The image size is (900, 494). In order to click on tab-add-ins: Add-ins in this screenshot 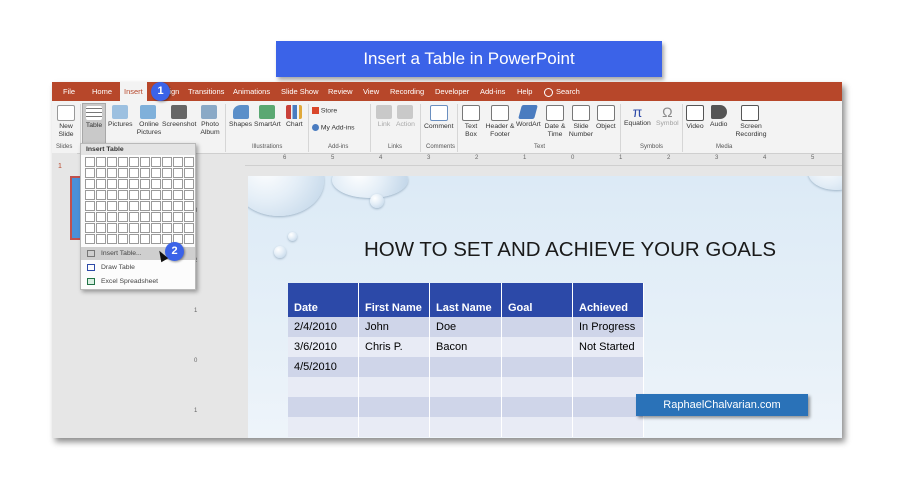, I will do `click(492, 91)`.